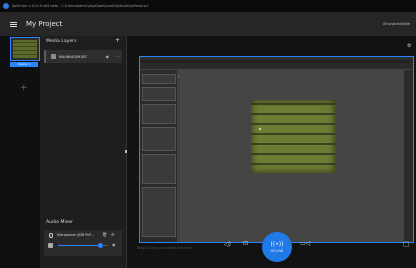  I want to click on eye-icon: ◉, so click(108, 56).